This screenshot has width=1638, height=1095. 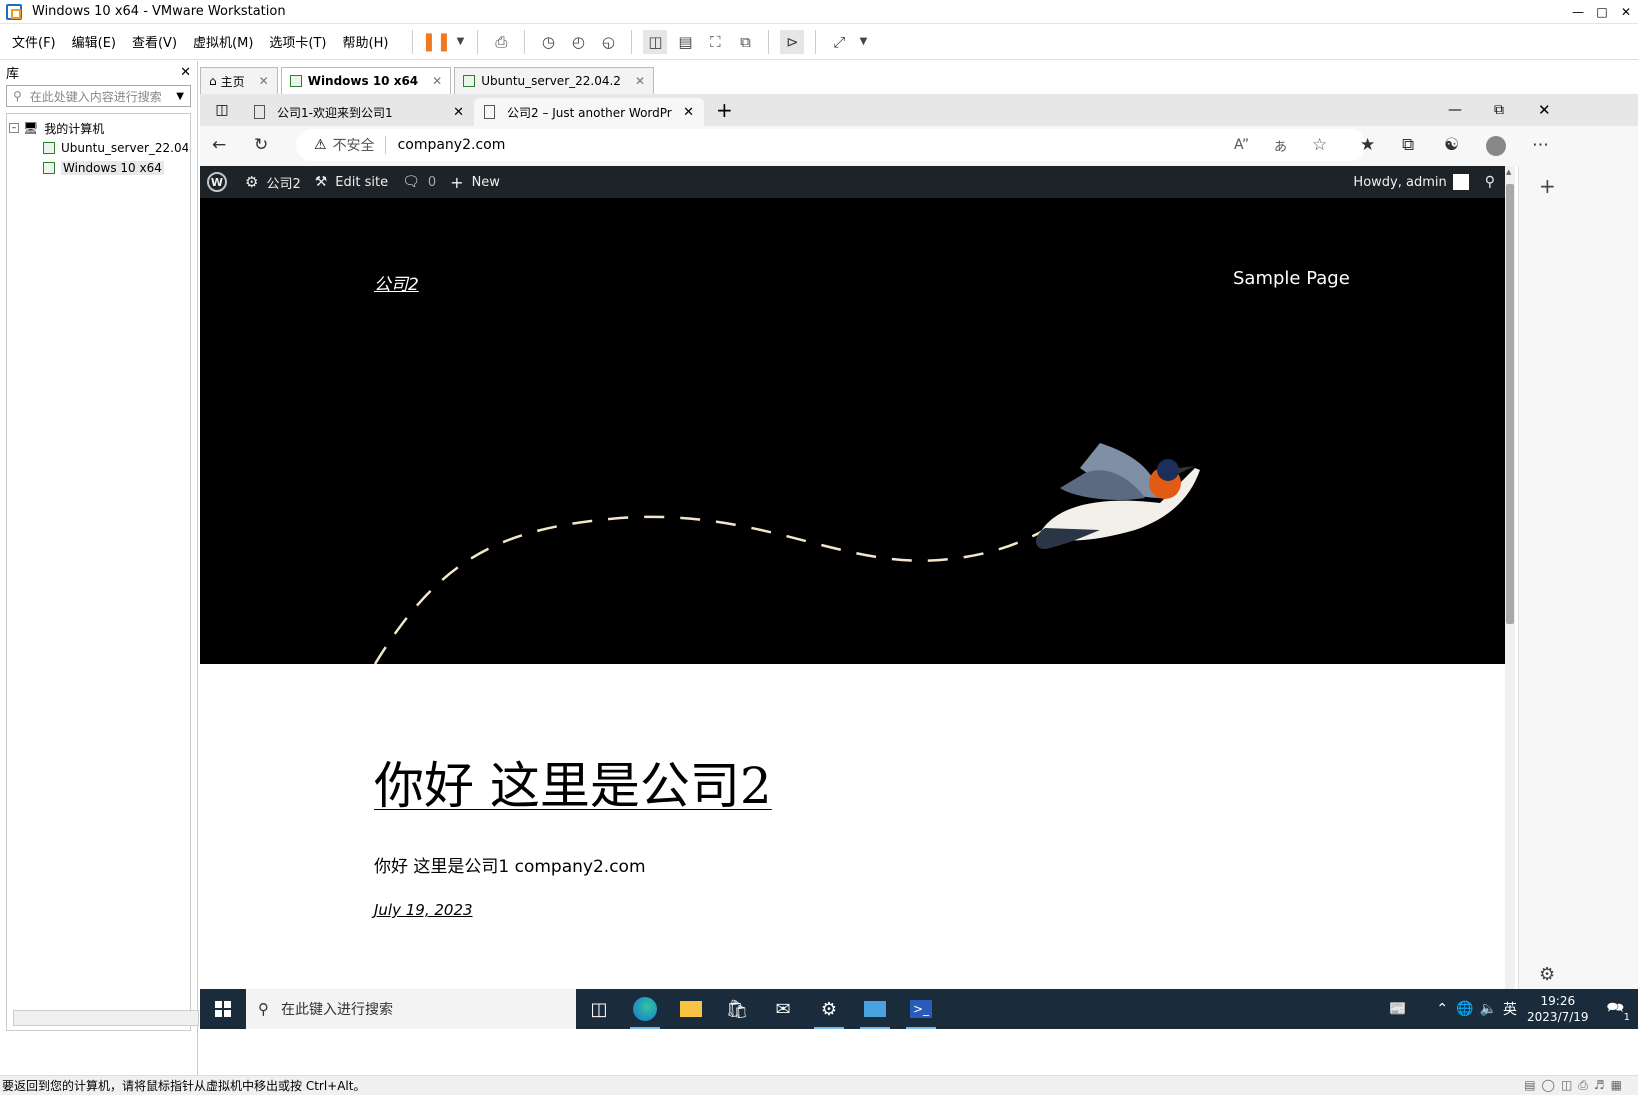 I want to click on page-vertical-scrollbar: ▲ ▼, so click(x=1510, y=586).